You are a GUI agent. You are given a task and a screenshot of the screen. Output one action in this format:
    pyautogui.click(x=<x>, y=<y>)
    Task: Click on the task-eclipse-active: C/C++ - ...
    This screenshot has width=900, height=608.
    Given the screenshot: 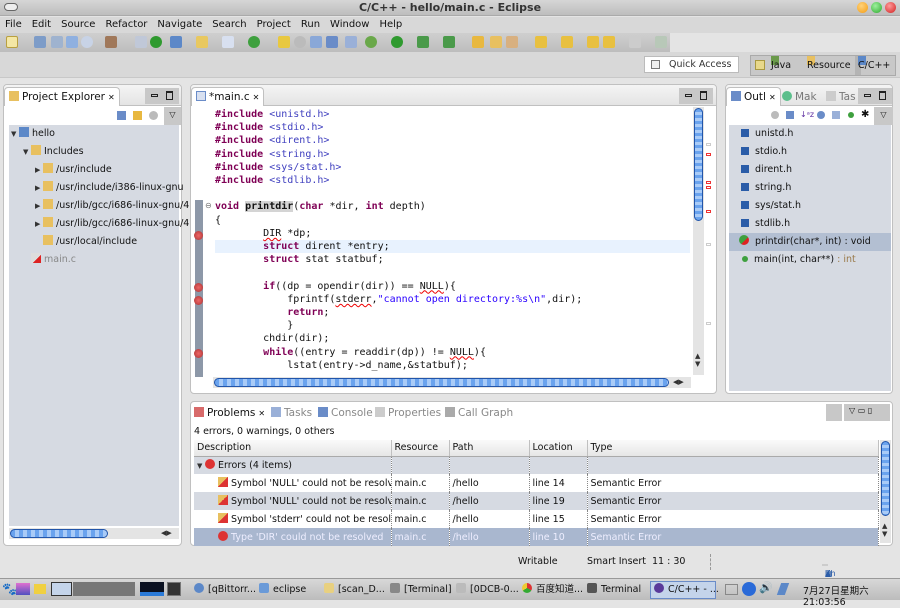 What is the action you would take?
    pyautogui.click(x=684, y=590)
    